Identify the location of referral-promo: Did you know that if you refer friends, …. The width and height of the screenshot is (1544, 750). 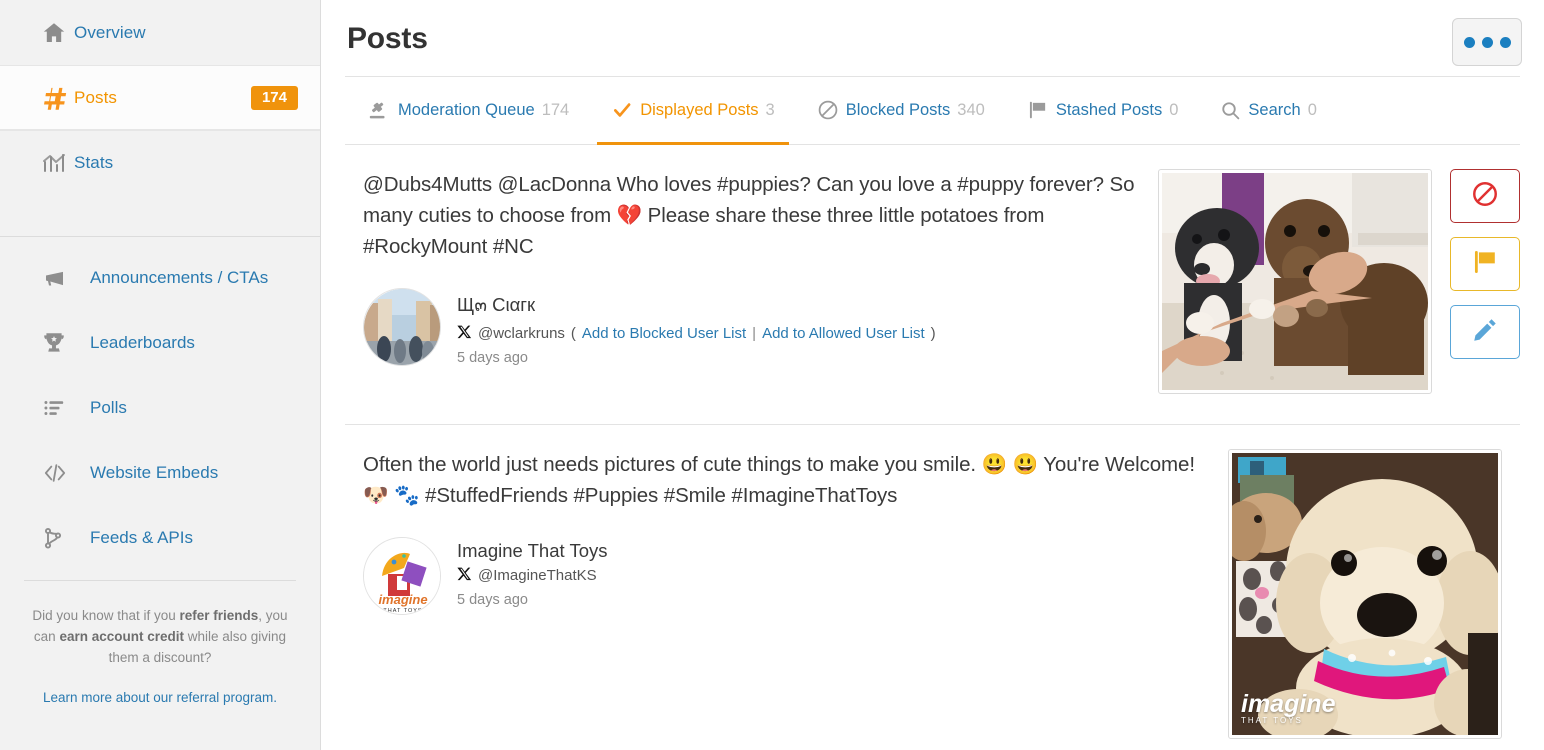
(160, 642).